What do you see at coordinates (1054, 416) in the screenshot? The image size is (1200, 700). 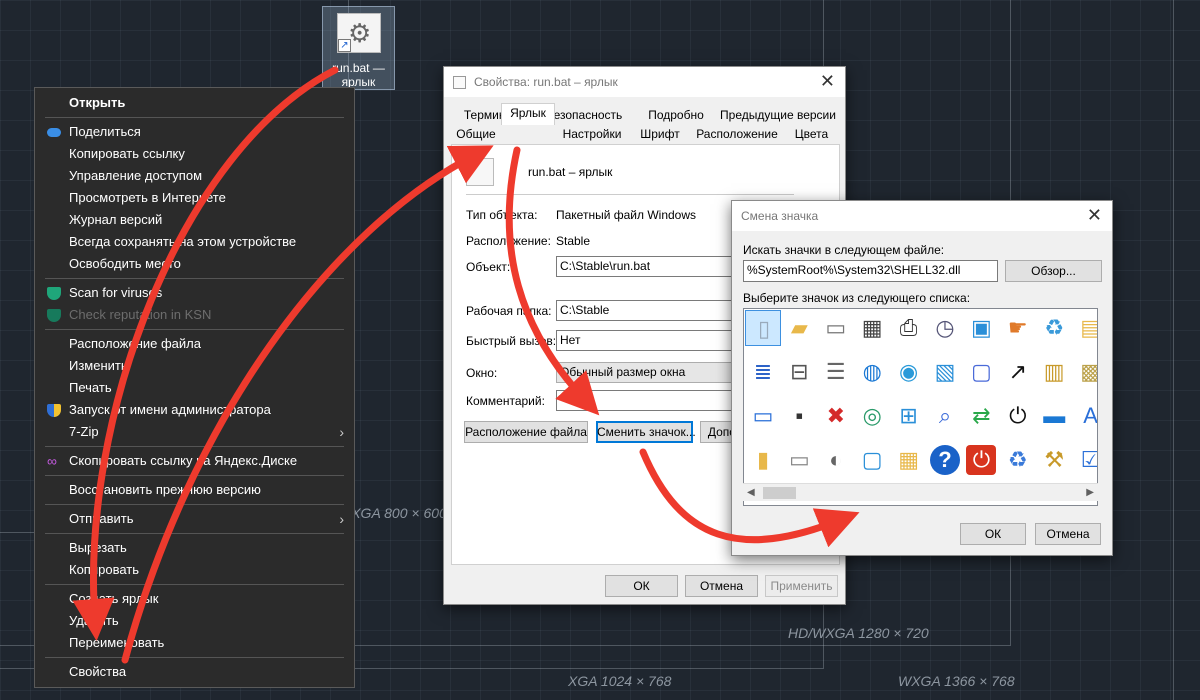 I see `icon-choice: ▬` at bounding box center [1054, 416].